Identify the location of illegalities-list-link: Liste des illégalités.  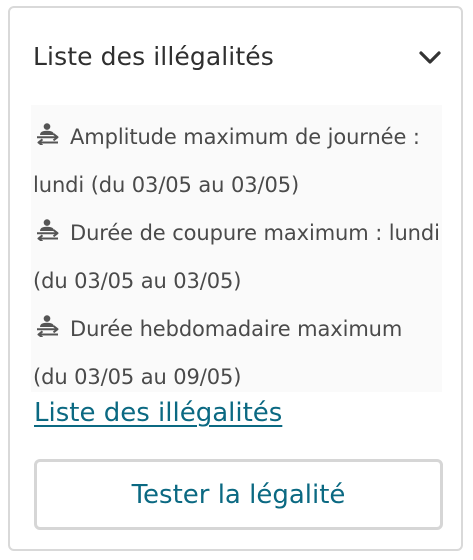
(158, 413).